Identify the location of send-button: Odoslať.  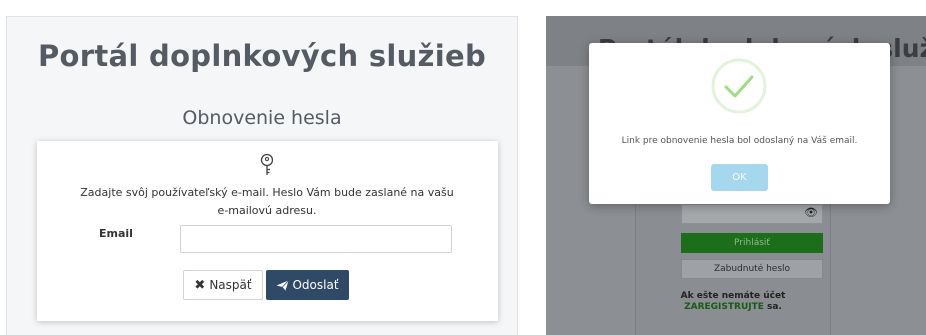
(307, 285).